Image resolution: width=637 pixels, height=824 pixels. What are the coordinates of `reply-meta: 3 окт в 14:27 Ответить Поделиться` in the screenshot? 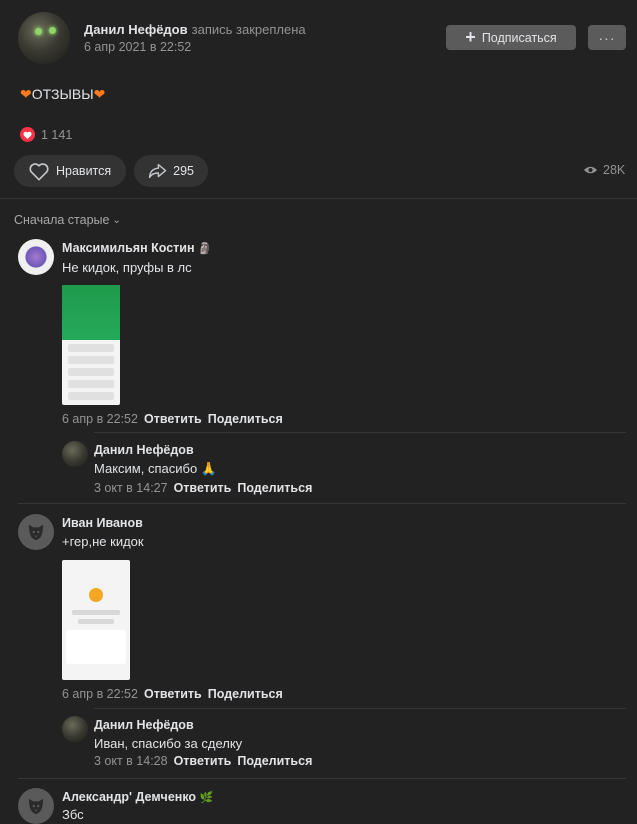 It's located at (203, 488).